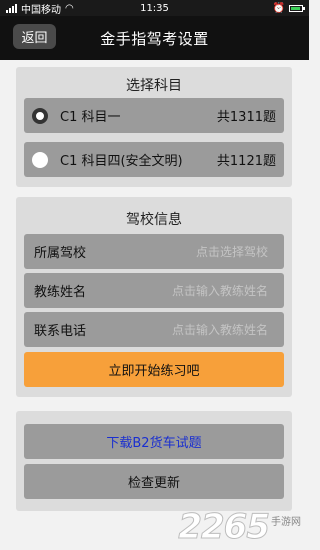  I want to click on phone-row: 联系电话, so click(154, 329).